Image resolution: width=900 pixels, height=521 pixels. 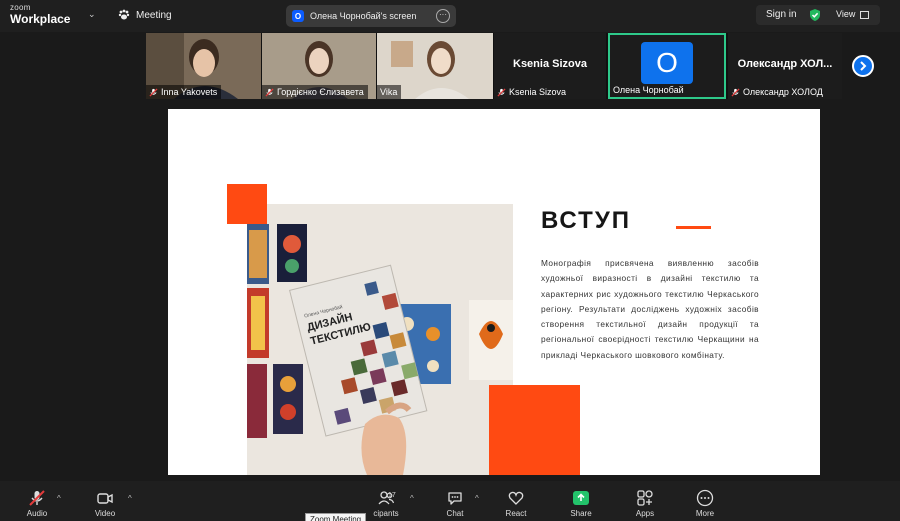 I want to click on participant-name-tag: Inna Yakovets, so click(x=184, y=92).